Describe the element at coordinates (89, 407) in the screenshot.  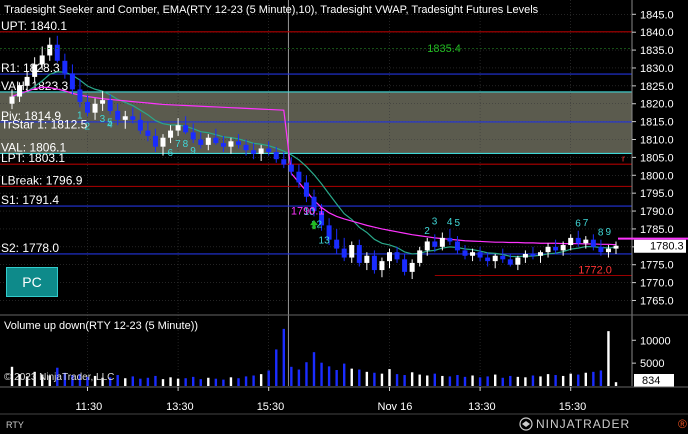
I see `time-tick-label: 11:30` at that location.